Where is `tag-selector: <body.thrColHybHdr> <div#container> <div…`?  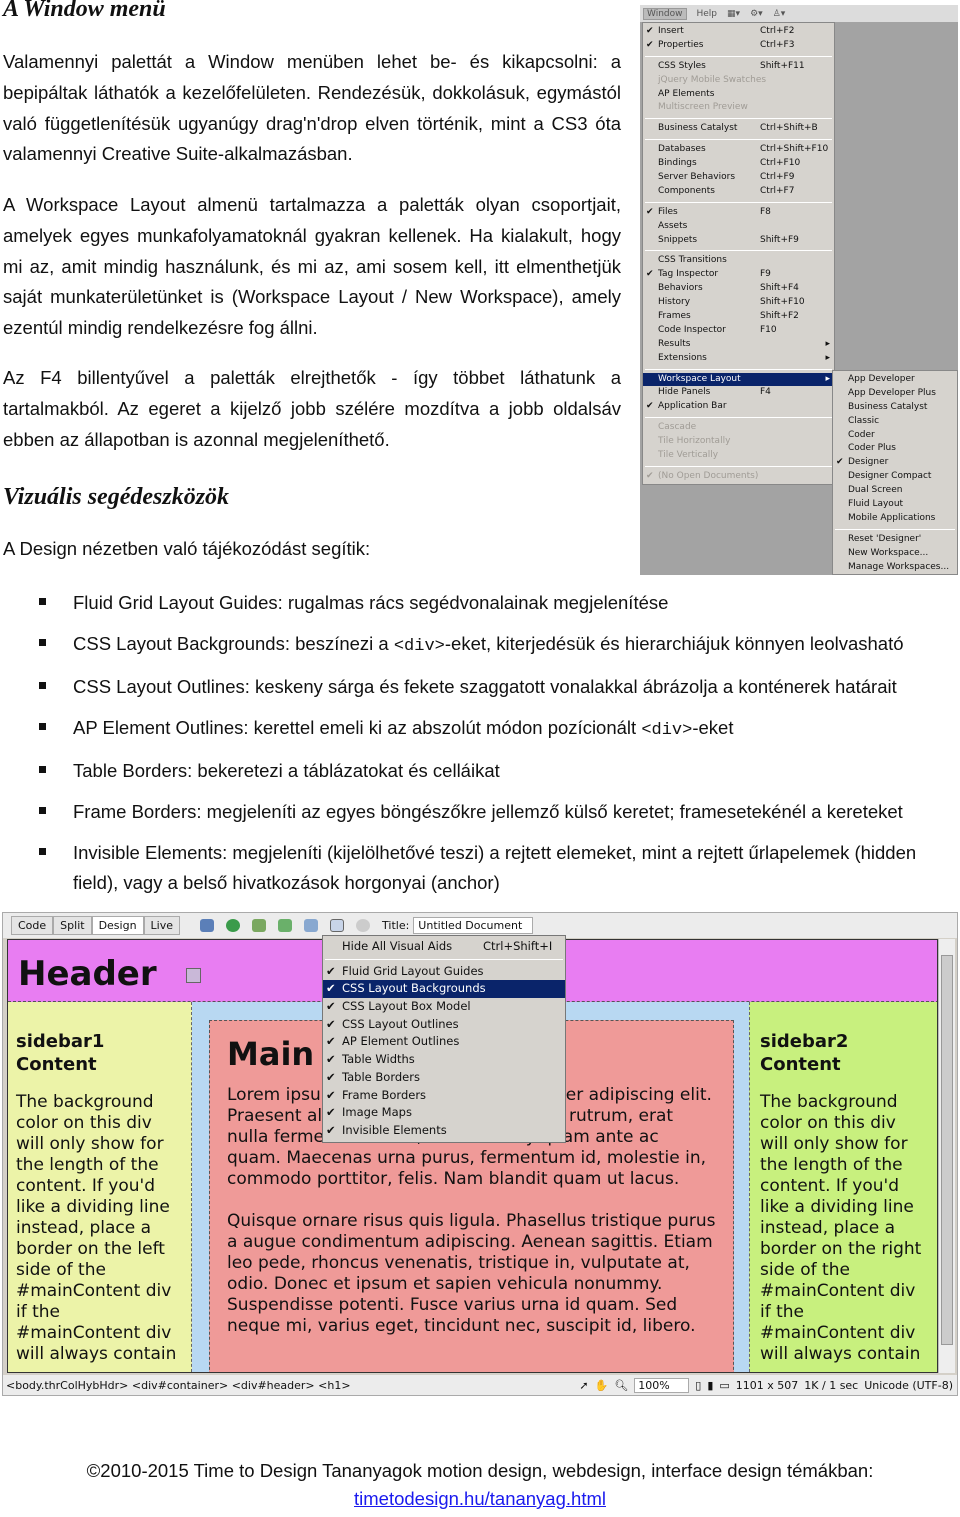
tag-selector: <body.thrColHybHdr> <div#container> <div… is located at coordinates (178, 1385).